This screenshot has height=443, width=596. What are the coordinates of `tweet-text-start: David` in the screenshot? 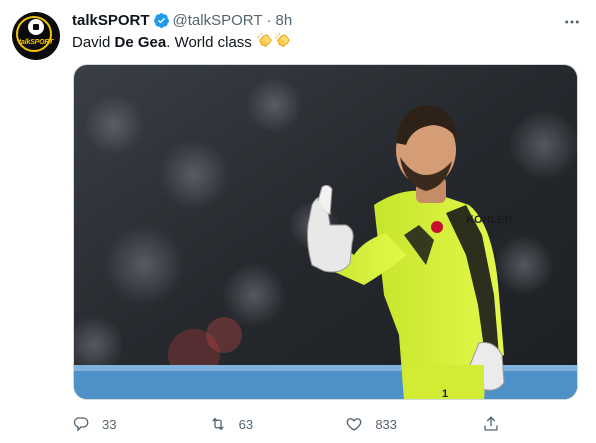 It's located at (93, 42).